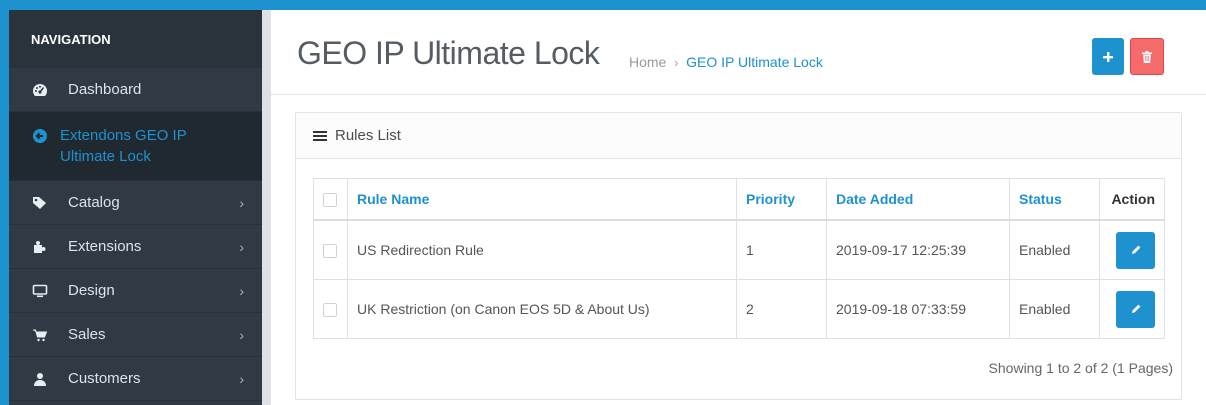 This screenshot has height=405, width=1206. I want to click on tags-icon, so click(40, 203).